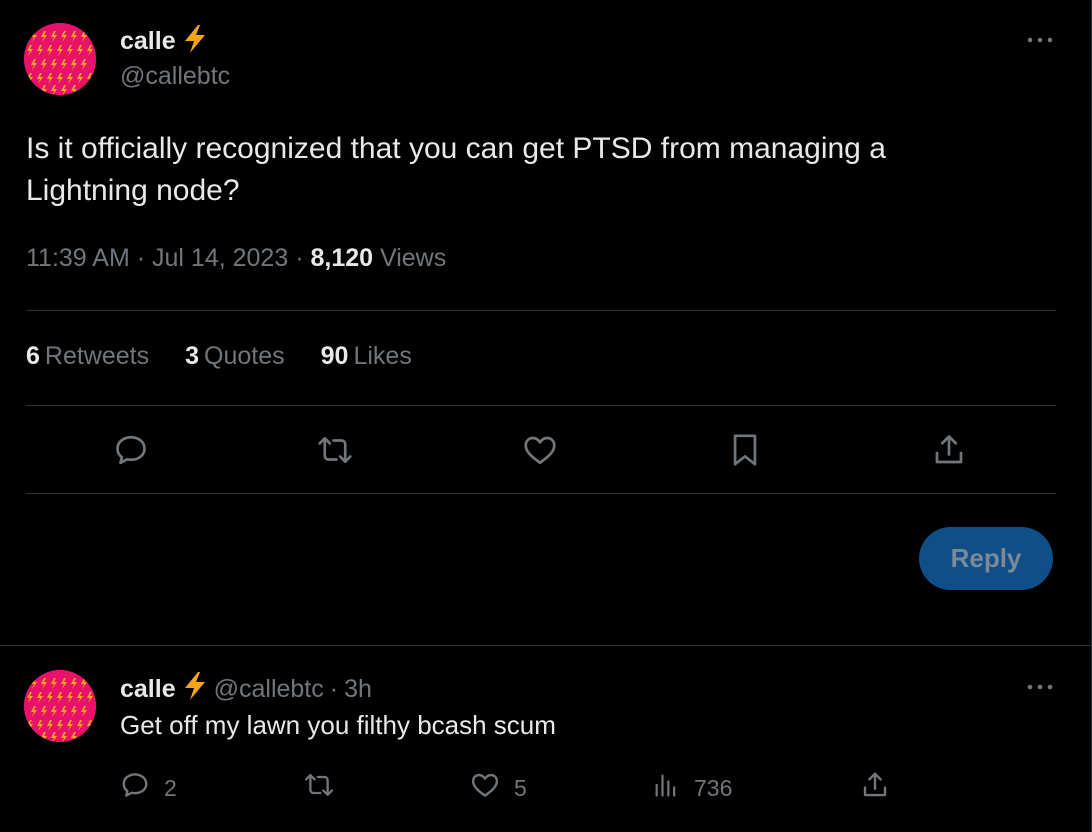 The height and width of the screenshot is (832, 1092). Describe the element at coordinates (148, 41) in the screenshot. I see `author-display-name: calle` at that location.